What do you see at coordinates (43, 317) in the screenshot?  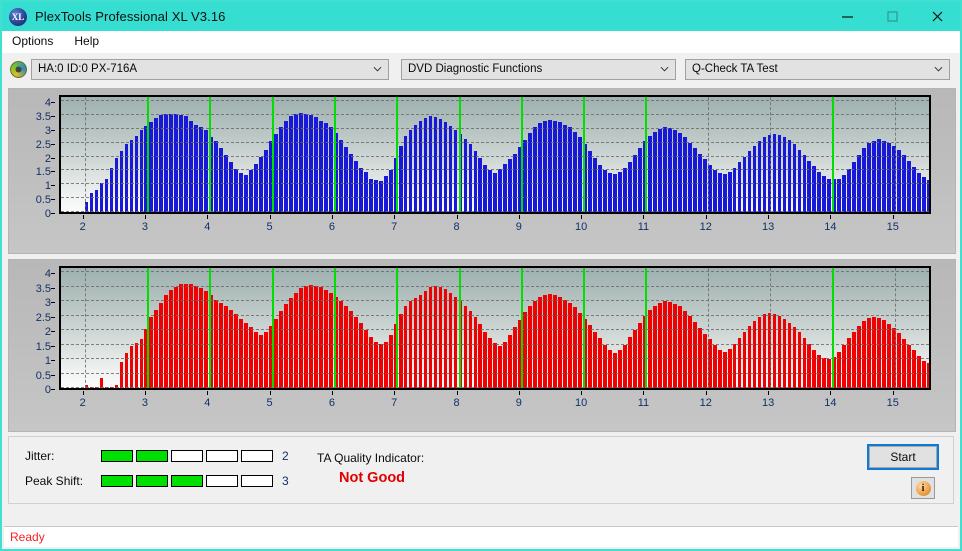 I see `y-tick-label: 2.5` at bounding box center [43, 317].